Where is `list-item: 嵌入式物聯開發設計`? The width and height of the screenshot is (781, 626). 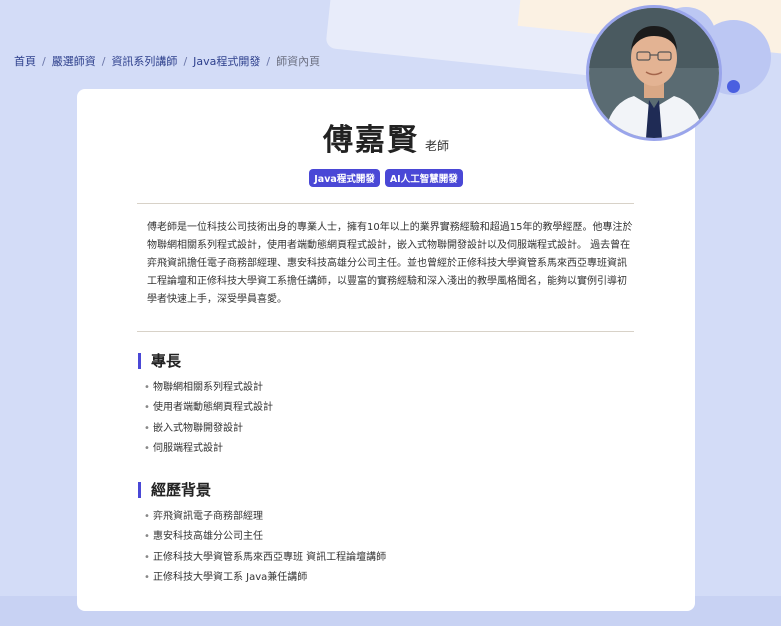 list-item: 嵌入式物聯開發設計 is located at coordinates (208, 429).